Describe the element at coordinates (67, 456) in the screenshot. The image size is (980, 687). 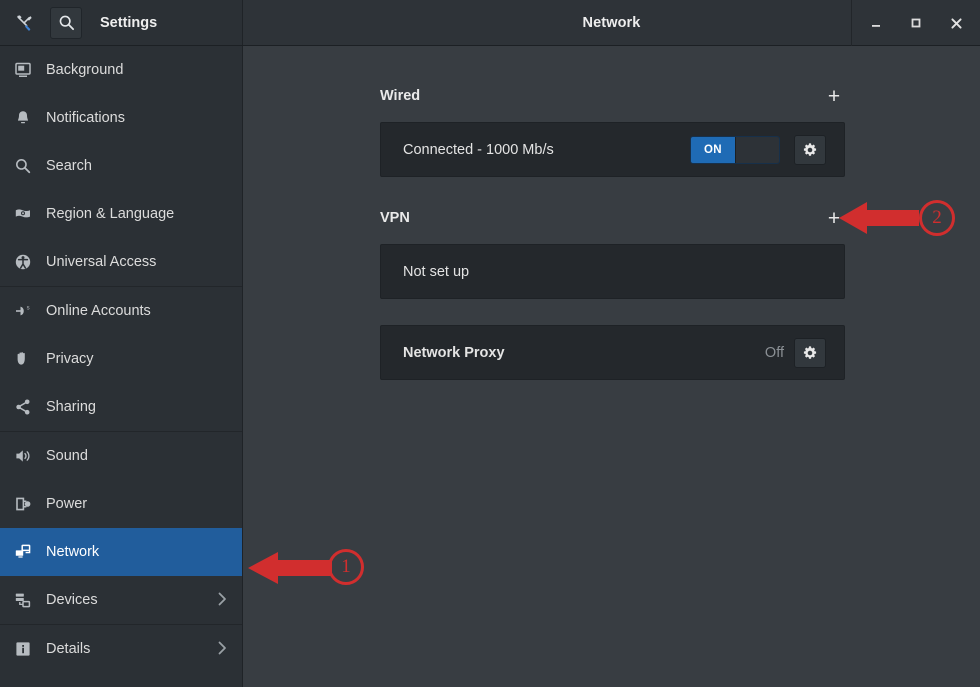
I see `sidebar-item-label: Sound` at that location.